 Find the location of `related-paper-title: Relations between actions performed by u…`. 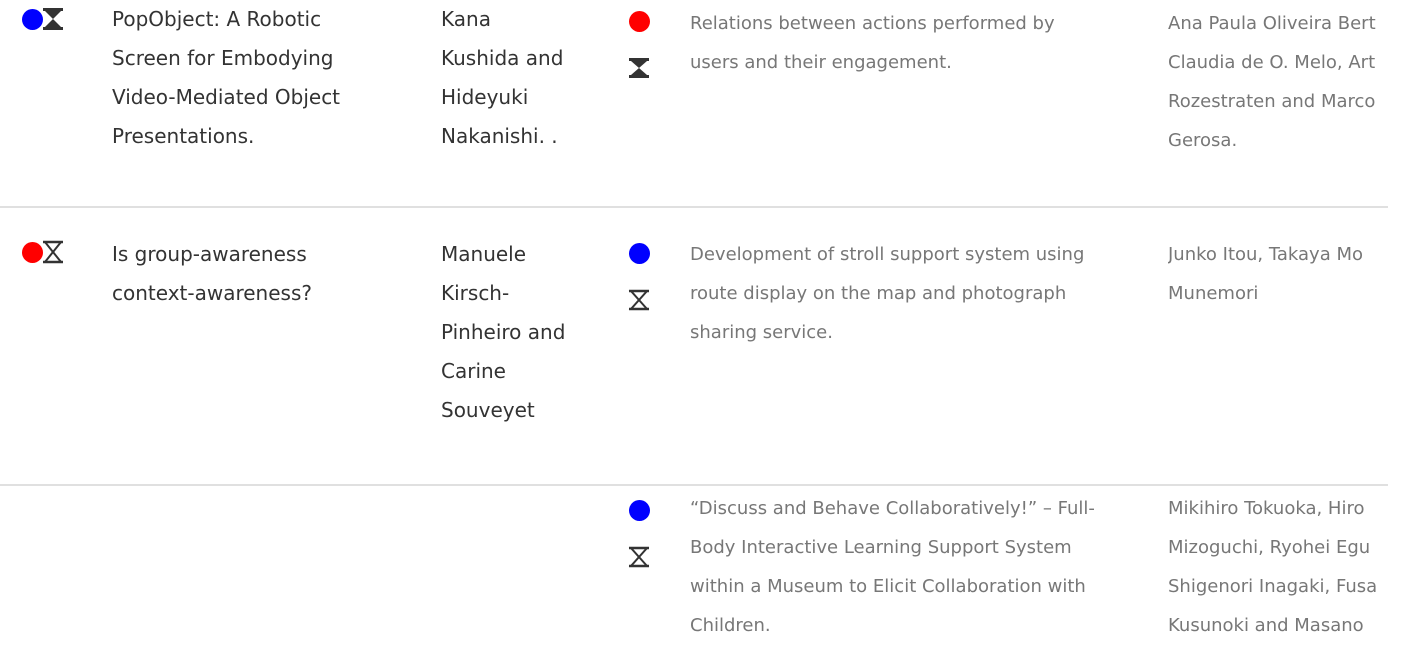

related-paper-title: Relations between actions performed by u… is located at coordinates (915, 43).